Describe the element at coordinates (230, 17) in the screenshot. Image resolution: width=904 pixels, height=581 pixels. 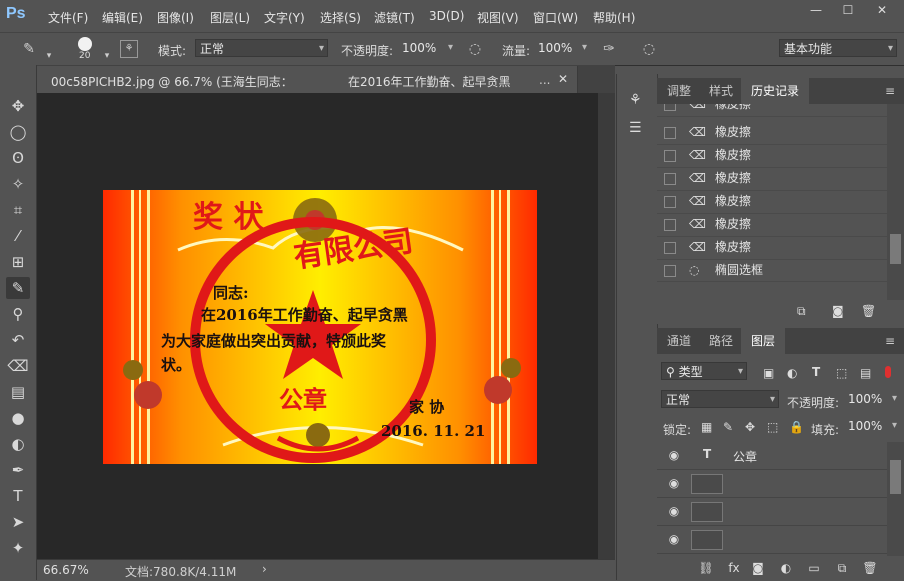
I see `menu-layer: 图层(L)` at that location.